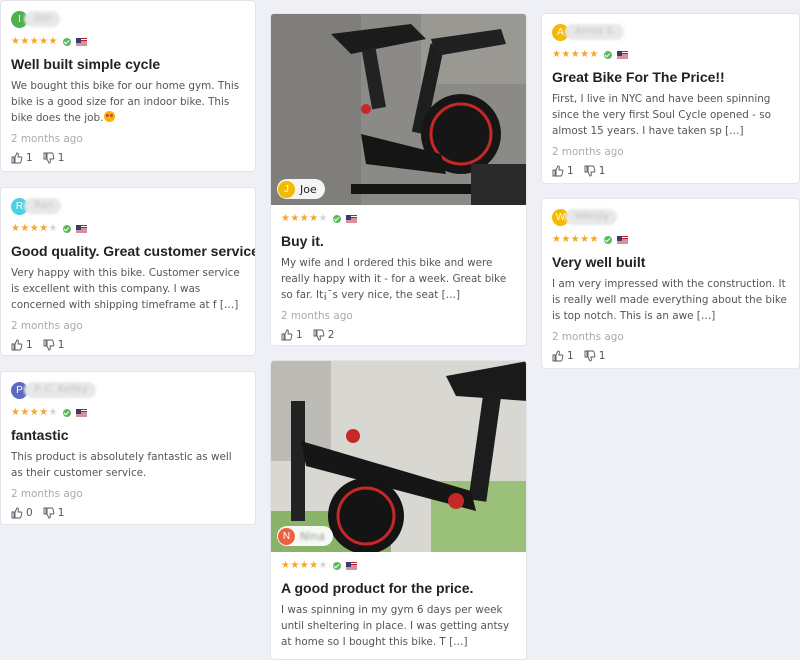  What do you see at coordinates (133, 251) in the screenshot?
I see `review-title: Good quality. Great customer service` at bounding box center [133, 251].